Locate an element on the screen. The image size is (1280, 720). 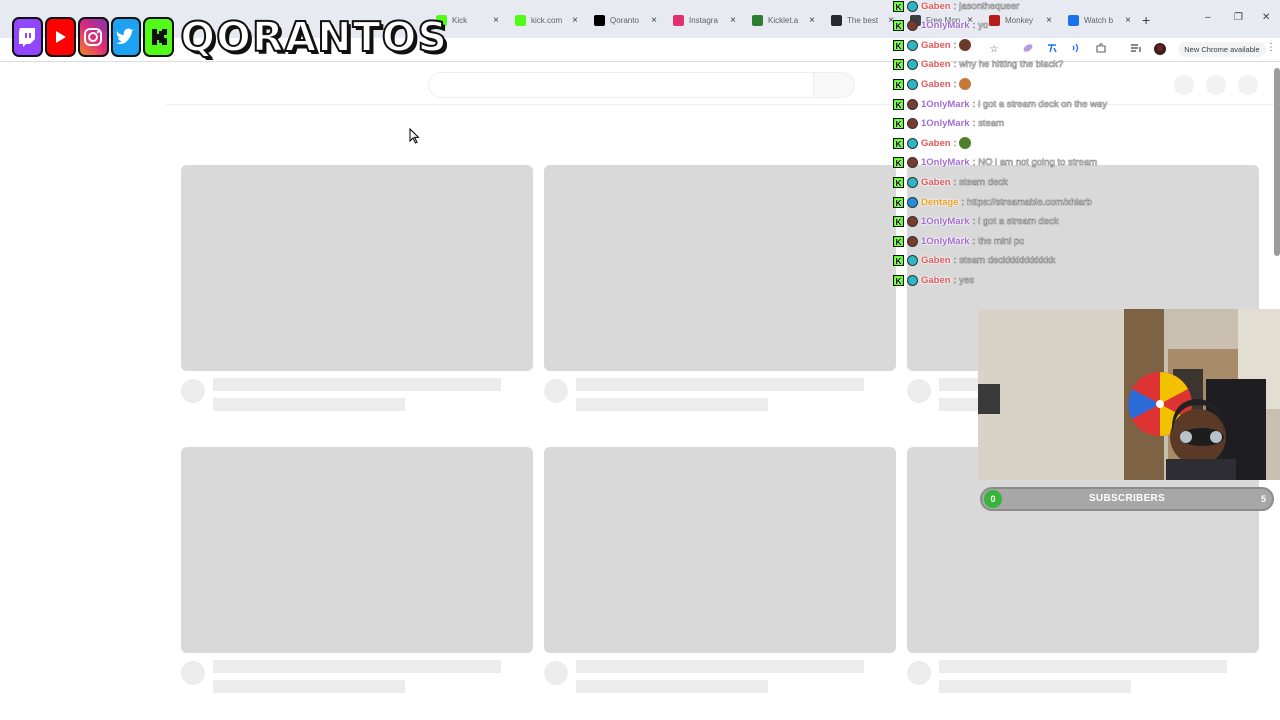
chrome-menu-button: ⋮ is located at coordinates (1271, 47).